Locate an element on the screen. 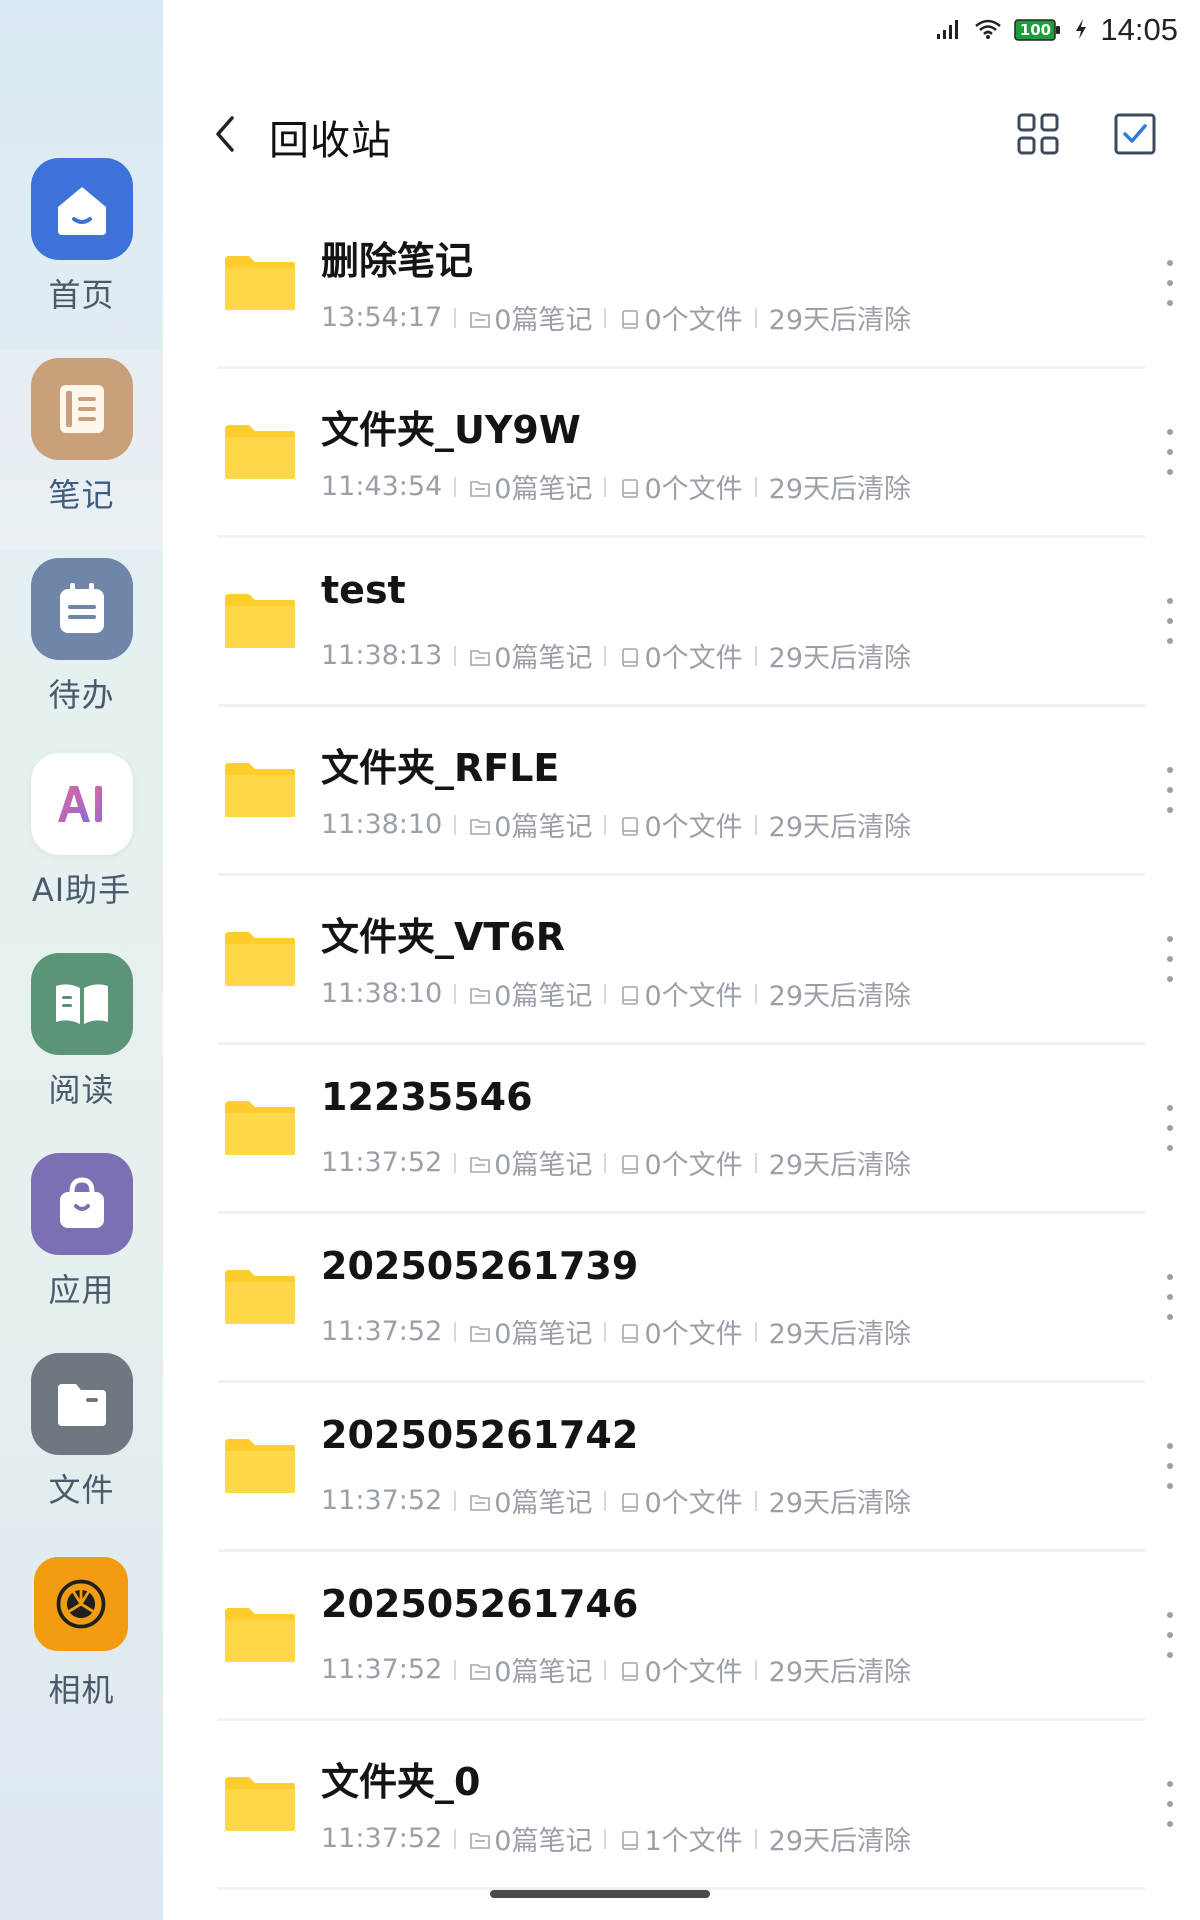 This screenshot has width=1200, height=1920. sidebar-item-apps: 应用 is located at coordinates (81, 1245).